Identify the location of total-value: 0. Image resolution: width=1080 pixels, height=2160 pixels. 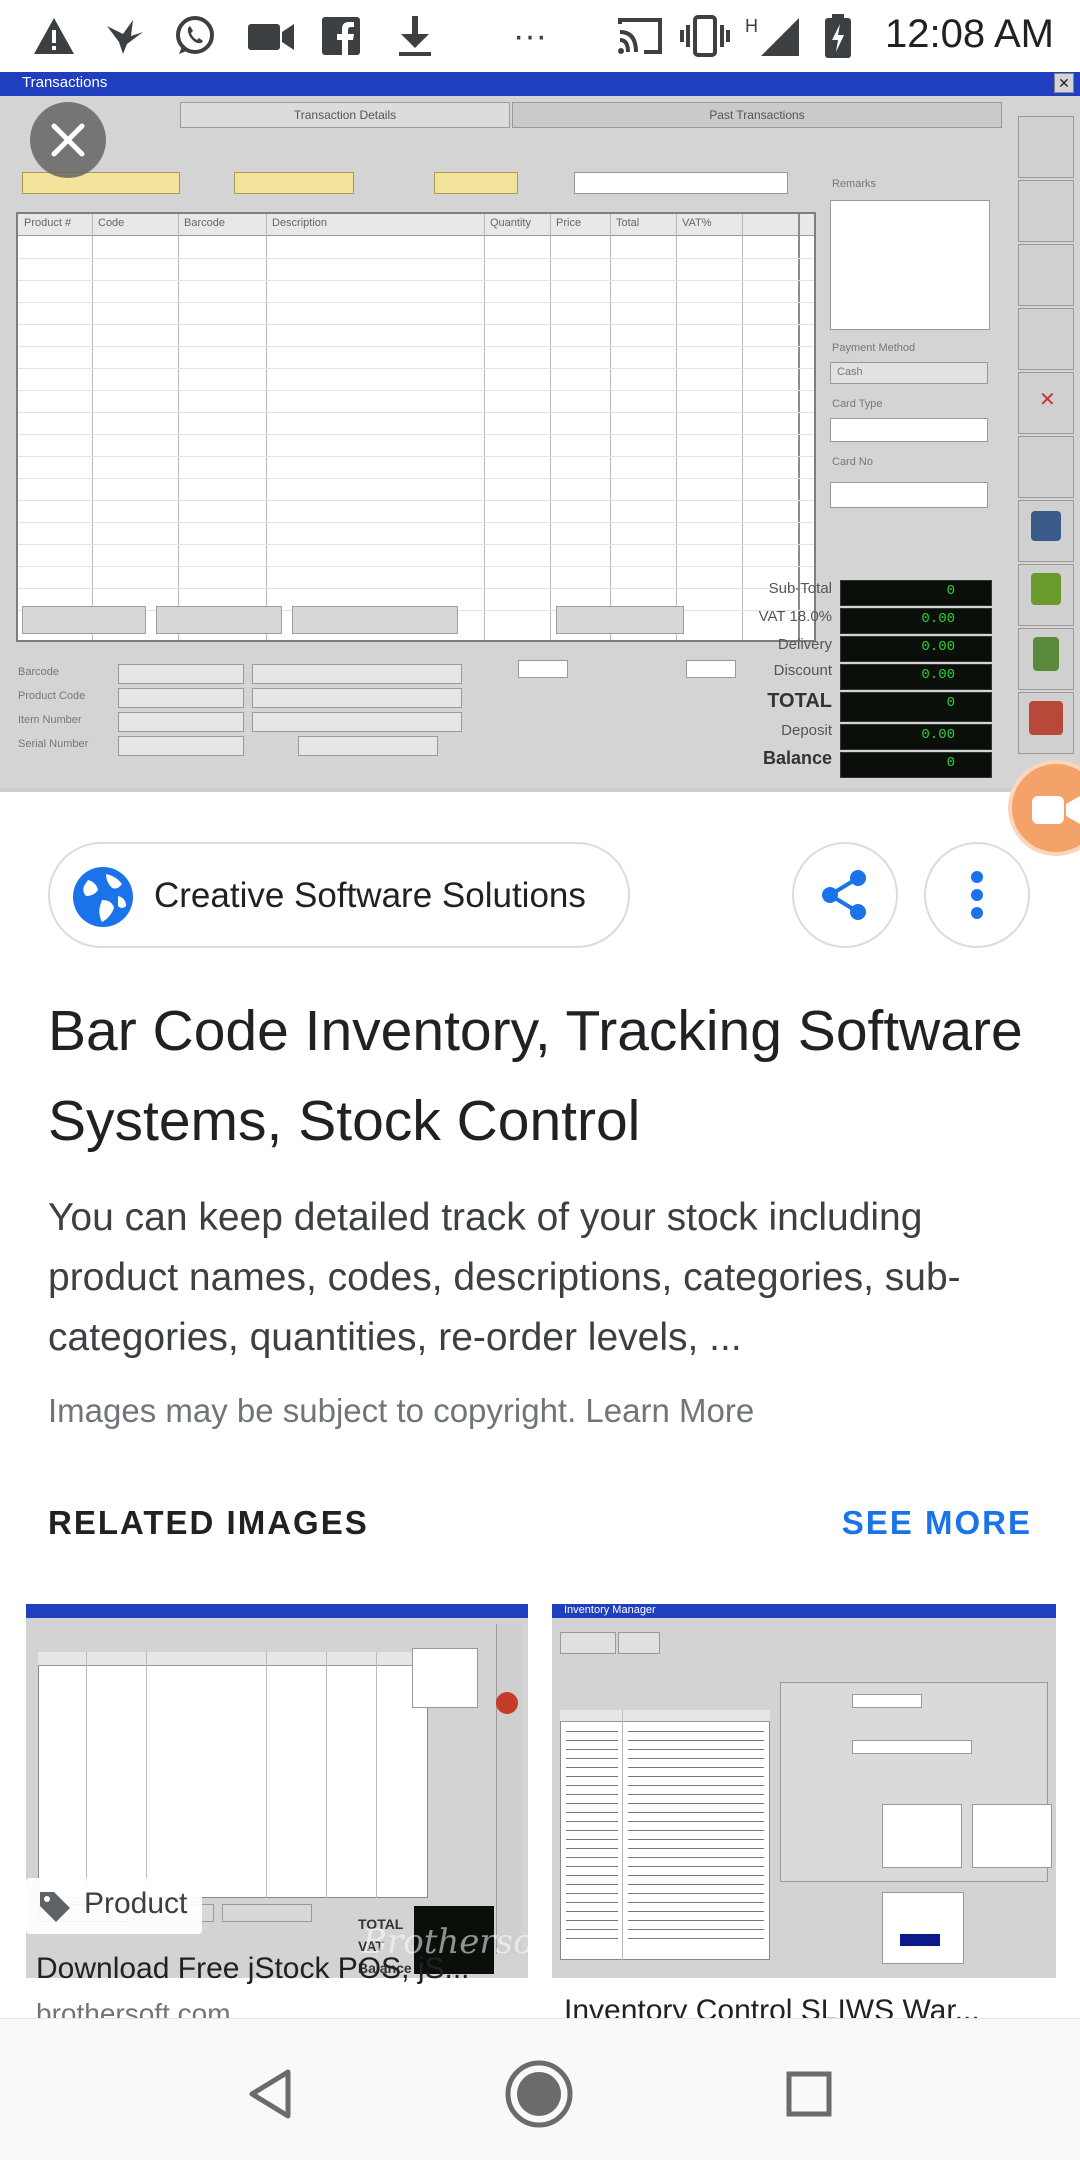
(950, 703).